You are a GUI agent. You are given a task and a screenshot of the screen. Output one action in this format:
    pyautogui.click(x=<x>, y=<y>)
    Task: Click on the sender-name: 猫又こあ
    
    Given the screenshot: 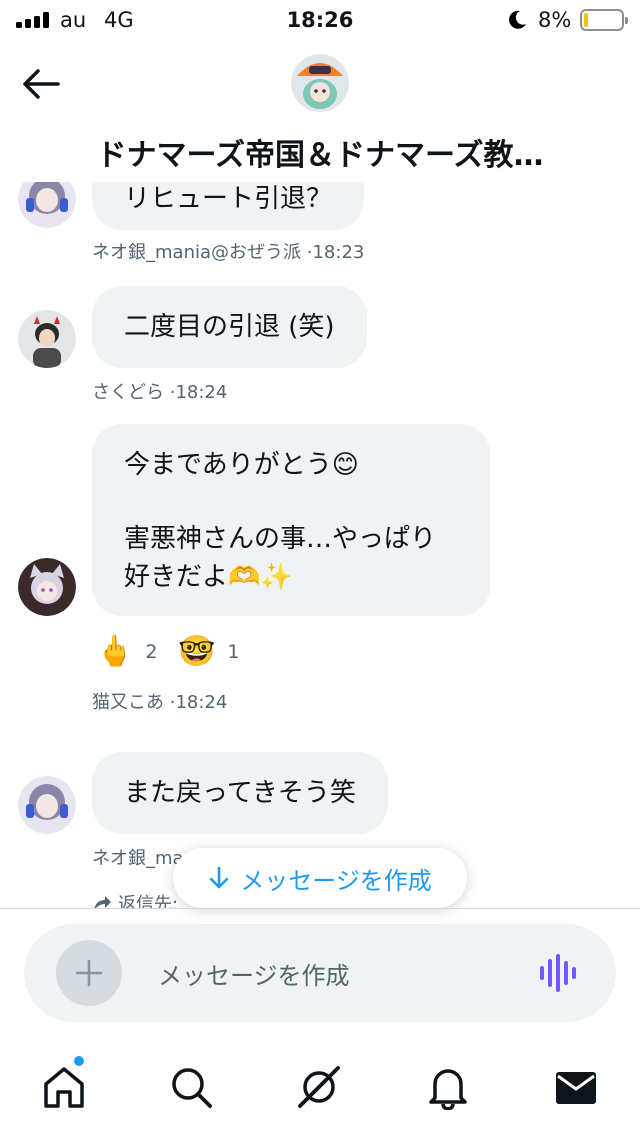 What is the action you would take?
    pyautogui.click(x=128, y=702)
    